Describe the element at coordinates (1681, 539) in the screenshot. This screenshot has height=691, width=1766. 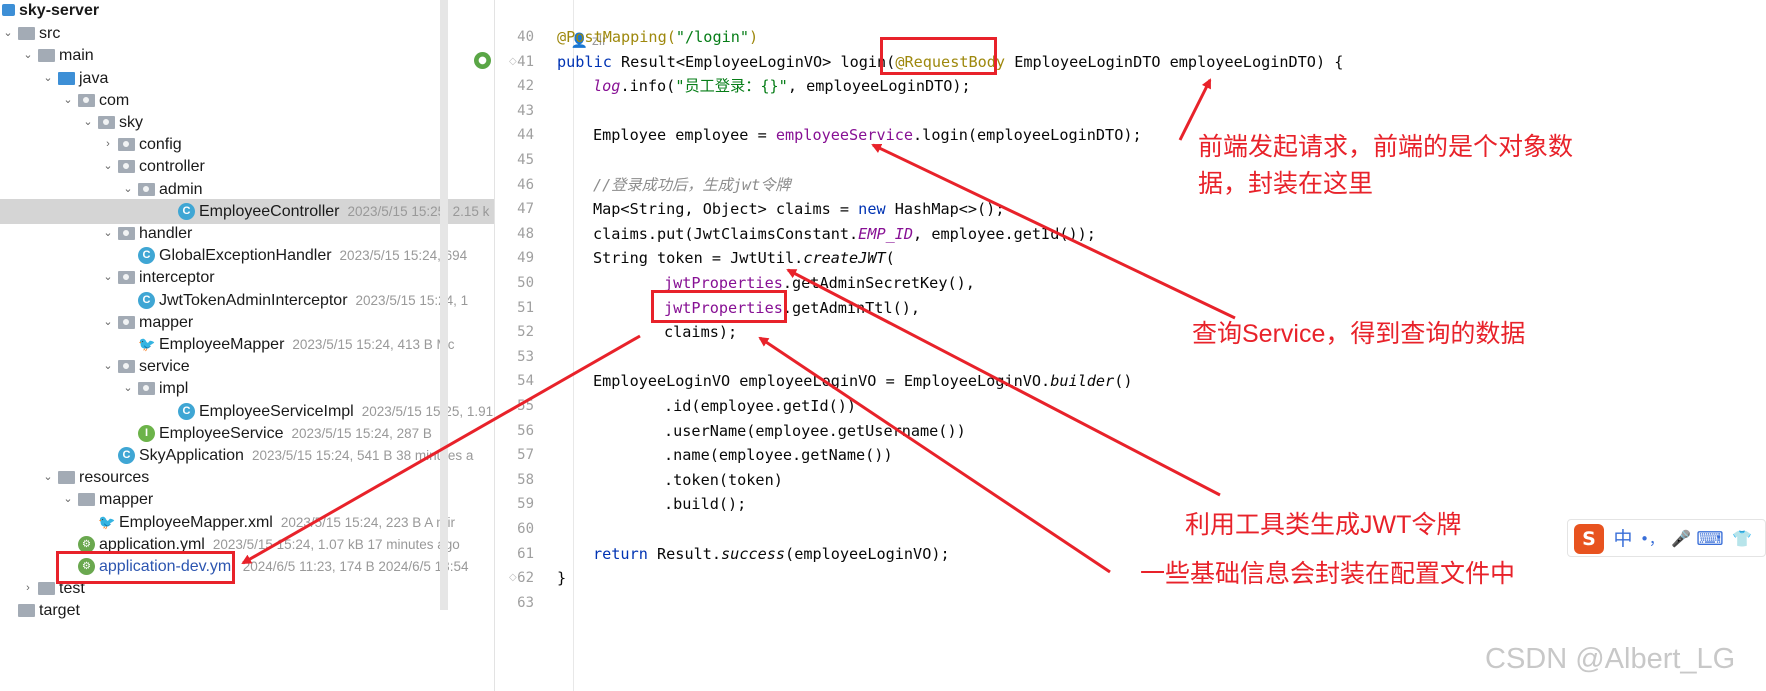
I see `microphone-icon: 🎤` at that location.